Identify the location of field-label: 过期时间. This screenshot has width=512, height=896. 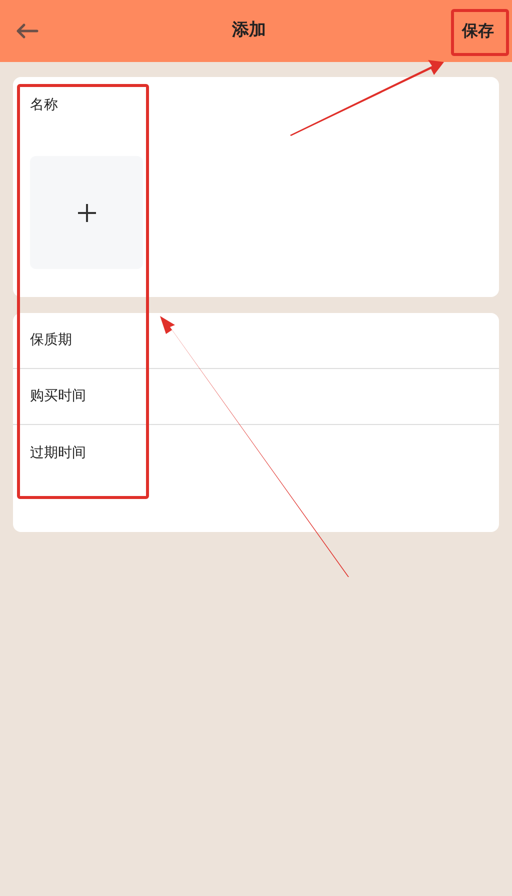
(58, 453).